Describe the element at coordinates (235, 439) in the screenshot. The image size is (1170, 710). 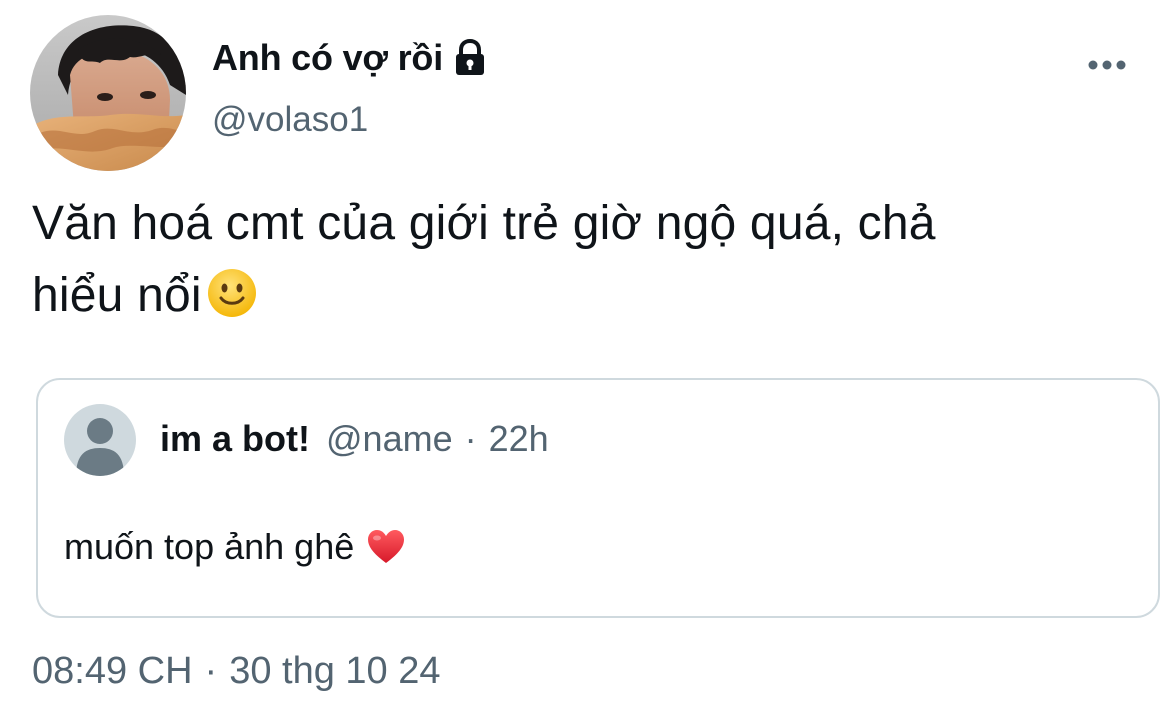
I see `quoted-display-name: im a bot!` at that location.